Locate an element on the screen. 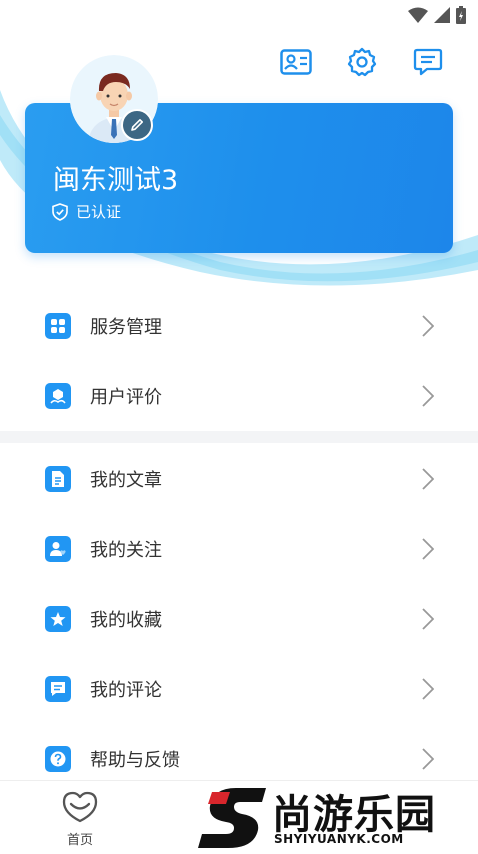 This screenshot has width=478, height=854. comment-icon is located at coordinates (58, 689).